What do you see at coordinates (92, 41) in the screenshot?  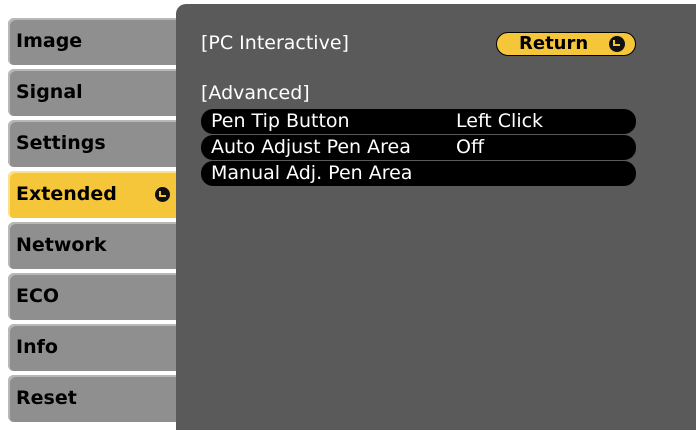 I see `tab-image: Image` at bounding box center [92, 41].